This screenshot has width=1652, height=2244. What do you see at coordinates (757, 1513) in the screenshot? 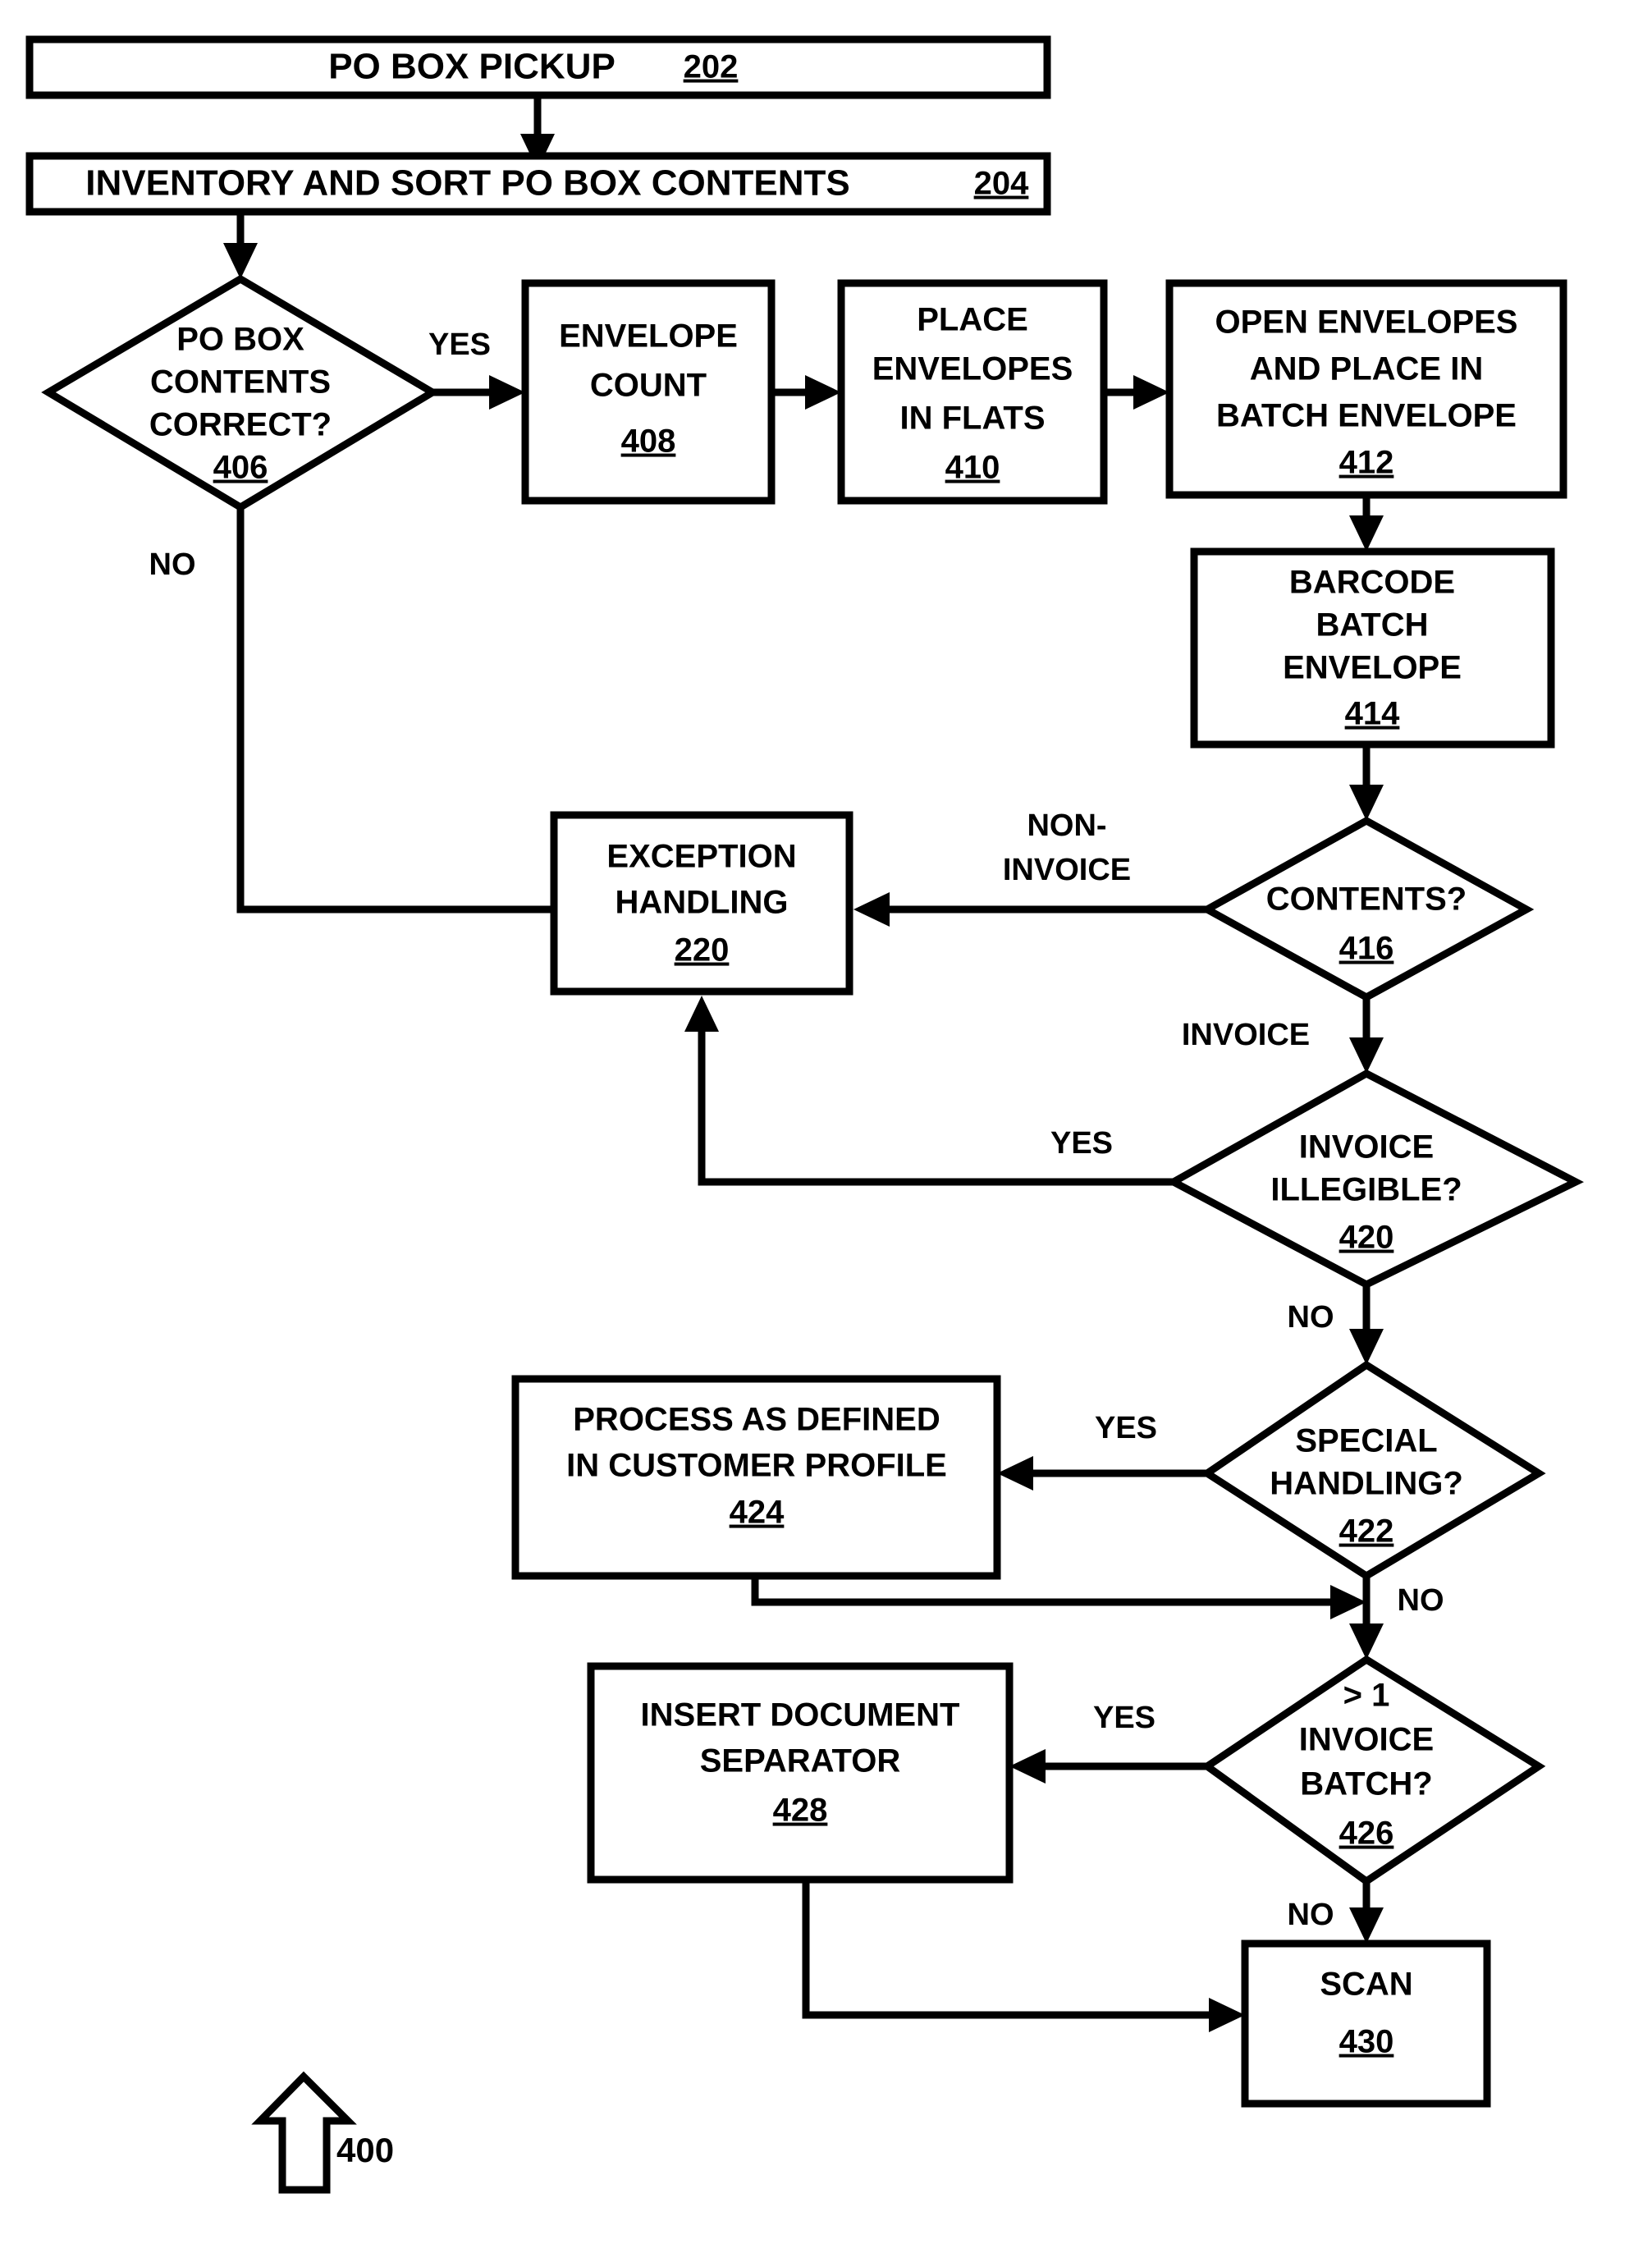
I see `node-424-ref: 424` at bounding box center [757, 1513].